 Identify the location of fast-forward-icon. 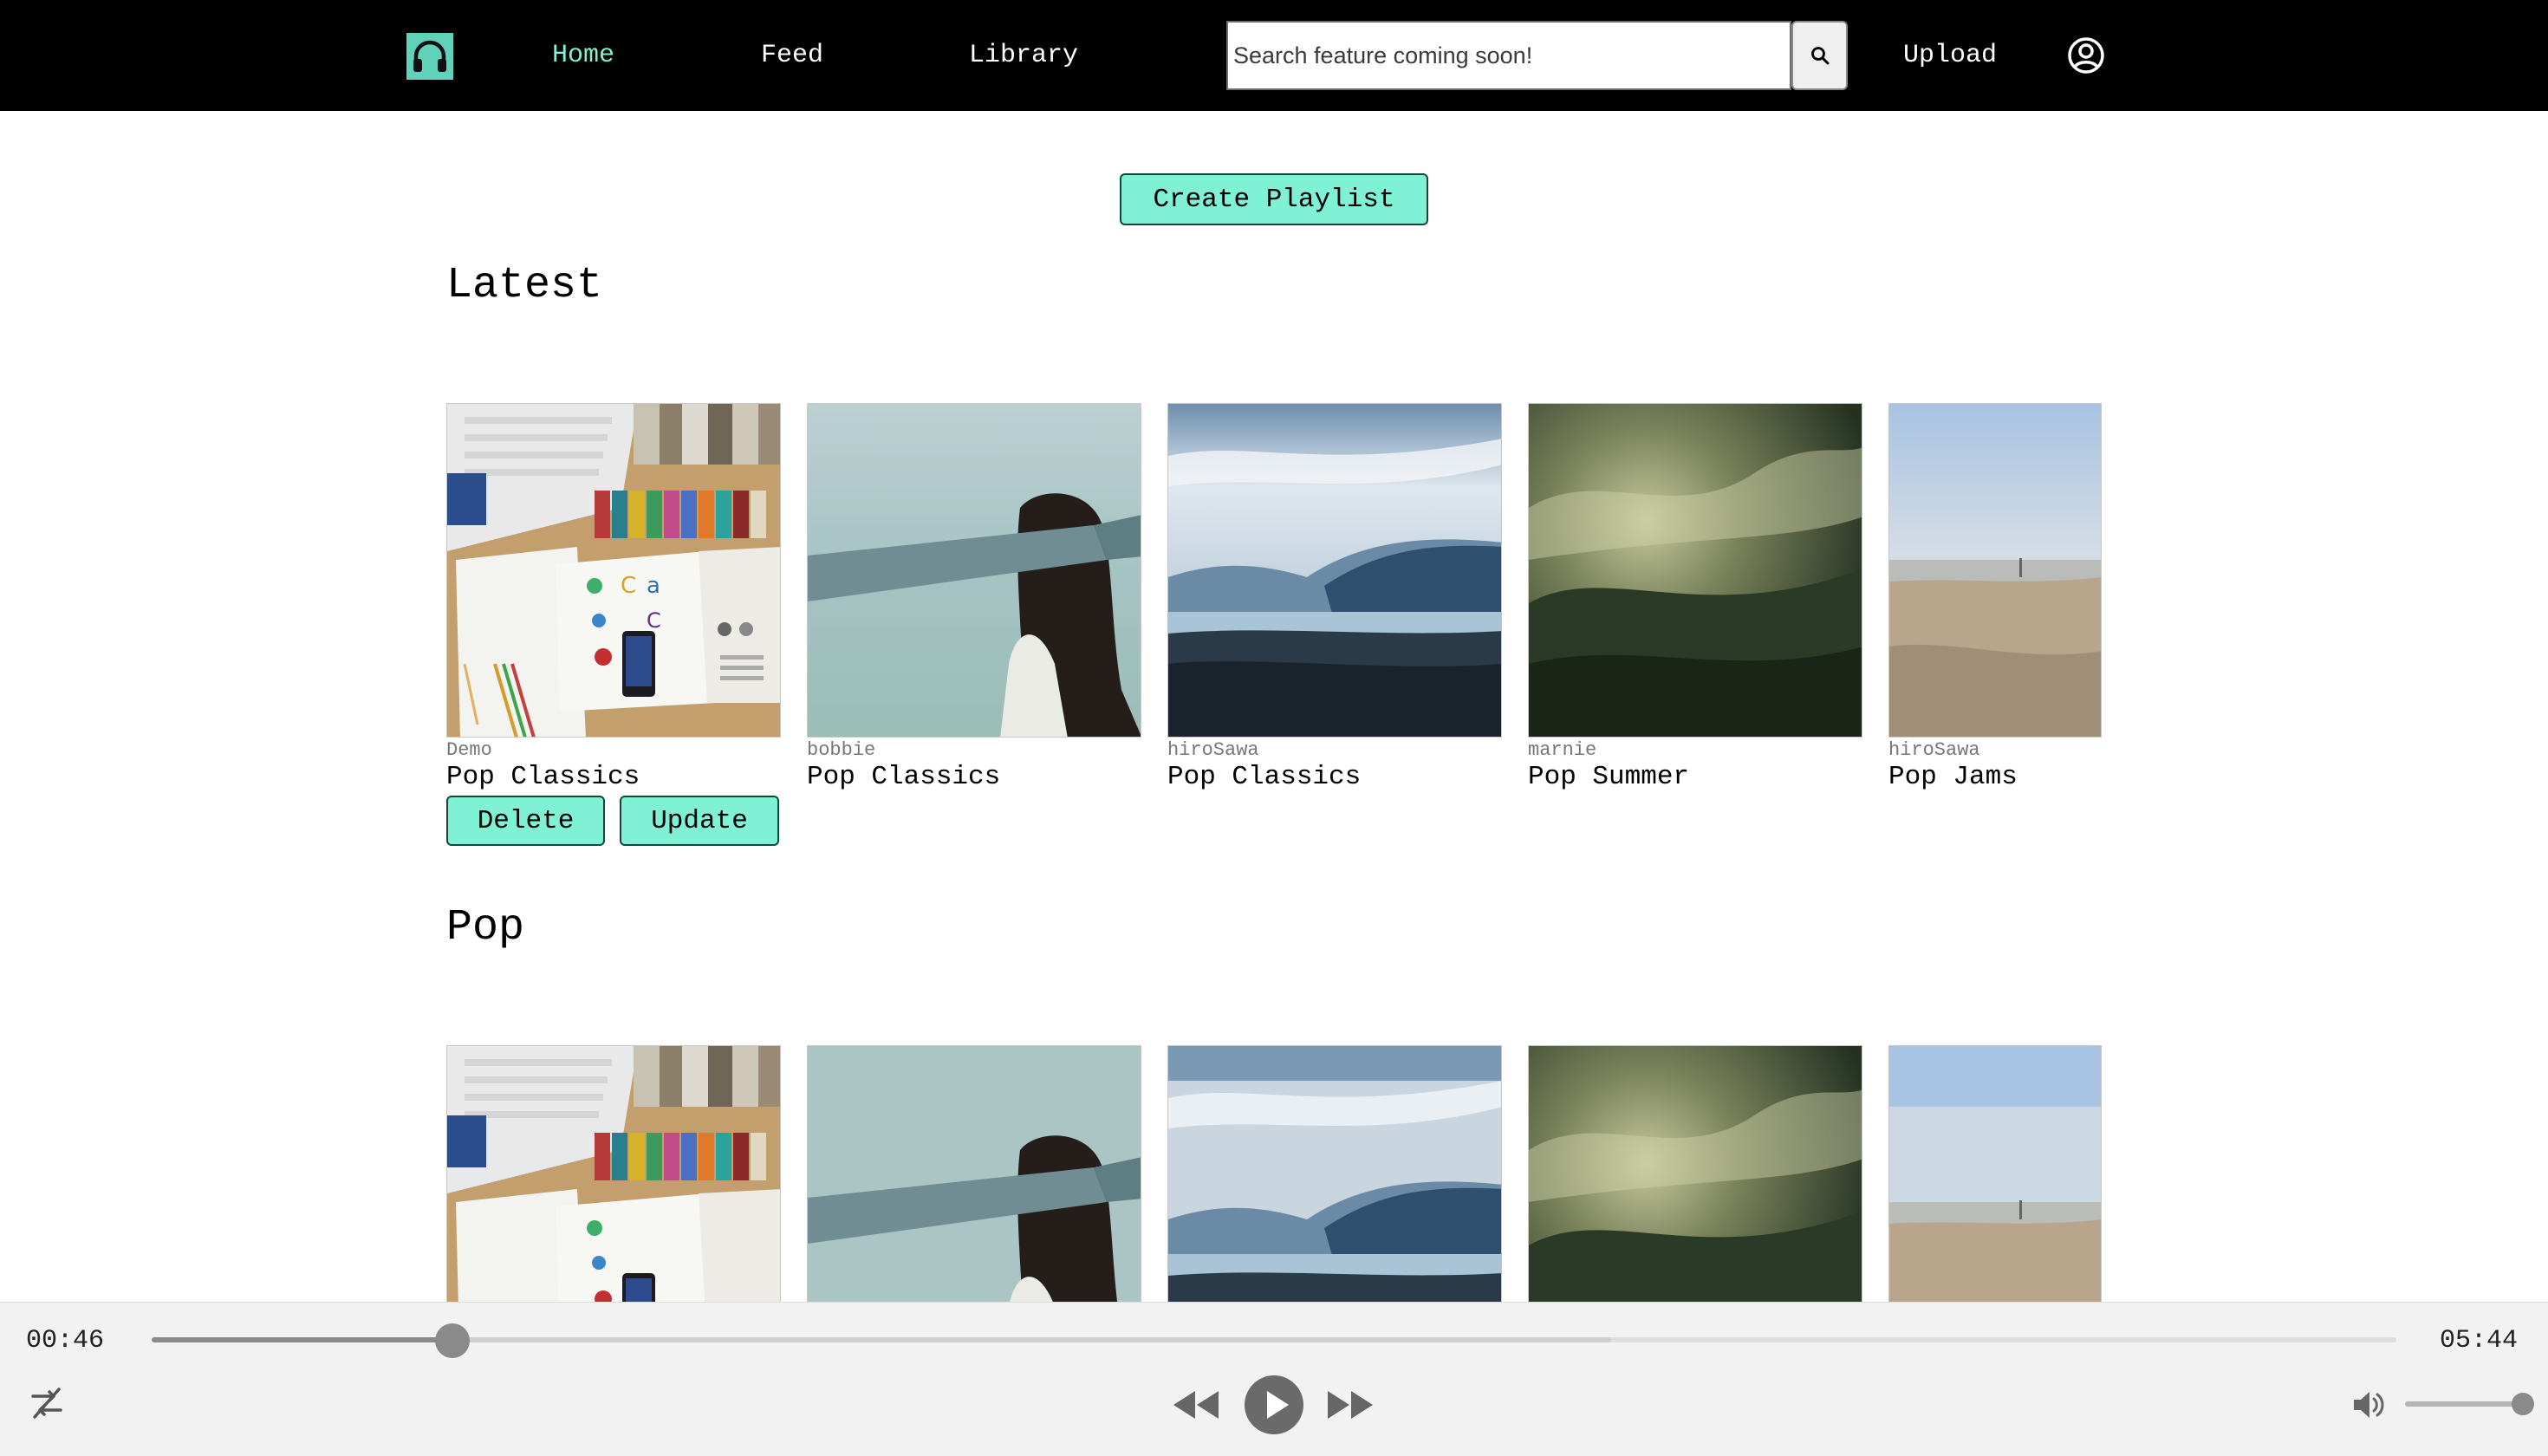
(1350, 1407).